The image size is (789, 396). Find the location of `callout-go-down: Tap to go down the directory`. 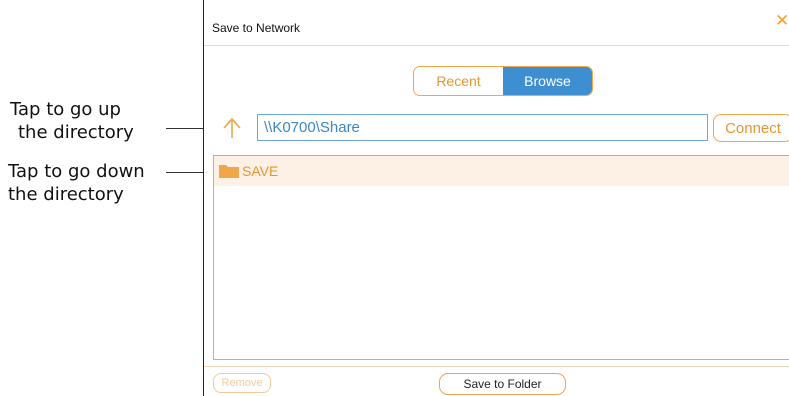

callout-go-down: Tap to go down the directory is located at coordinates (100, 183).